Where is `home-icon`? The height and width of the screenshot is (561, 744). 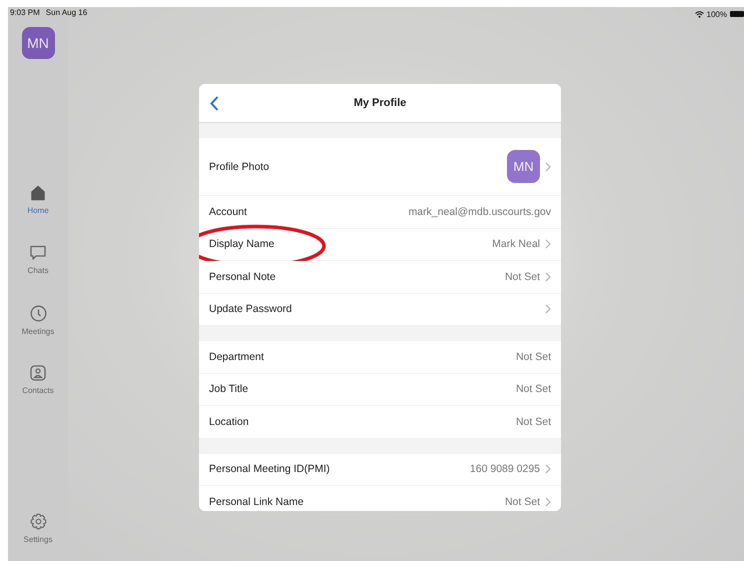 home-icon is located at coordinates (38, 193).